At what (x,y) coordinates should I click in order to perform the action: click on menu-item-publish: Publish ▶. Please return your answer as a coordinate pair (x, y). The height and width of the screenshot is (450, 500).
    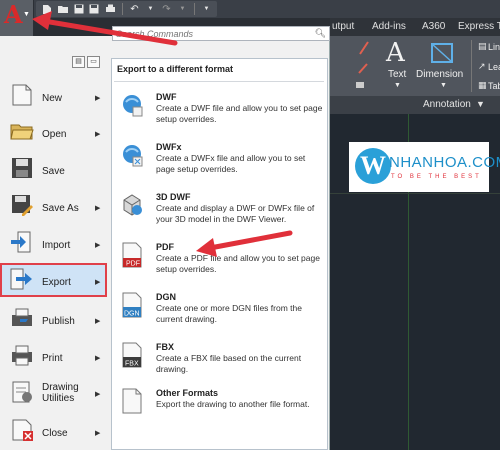
    Looking at the image, I should click on (53, 319).